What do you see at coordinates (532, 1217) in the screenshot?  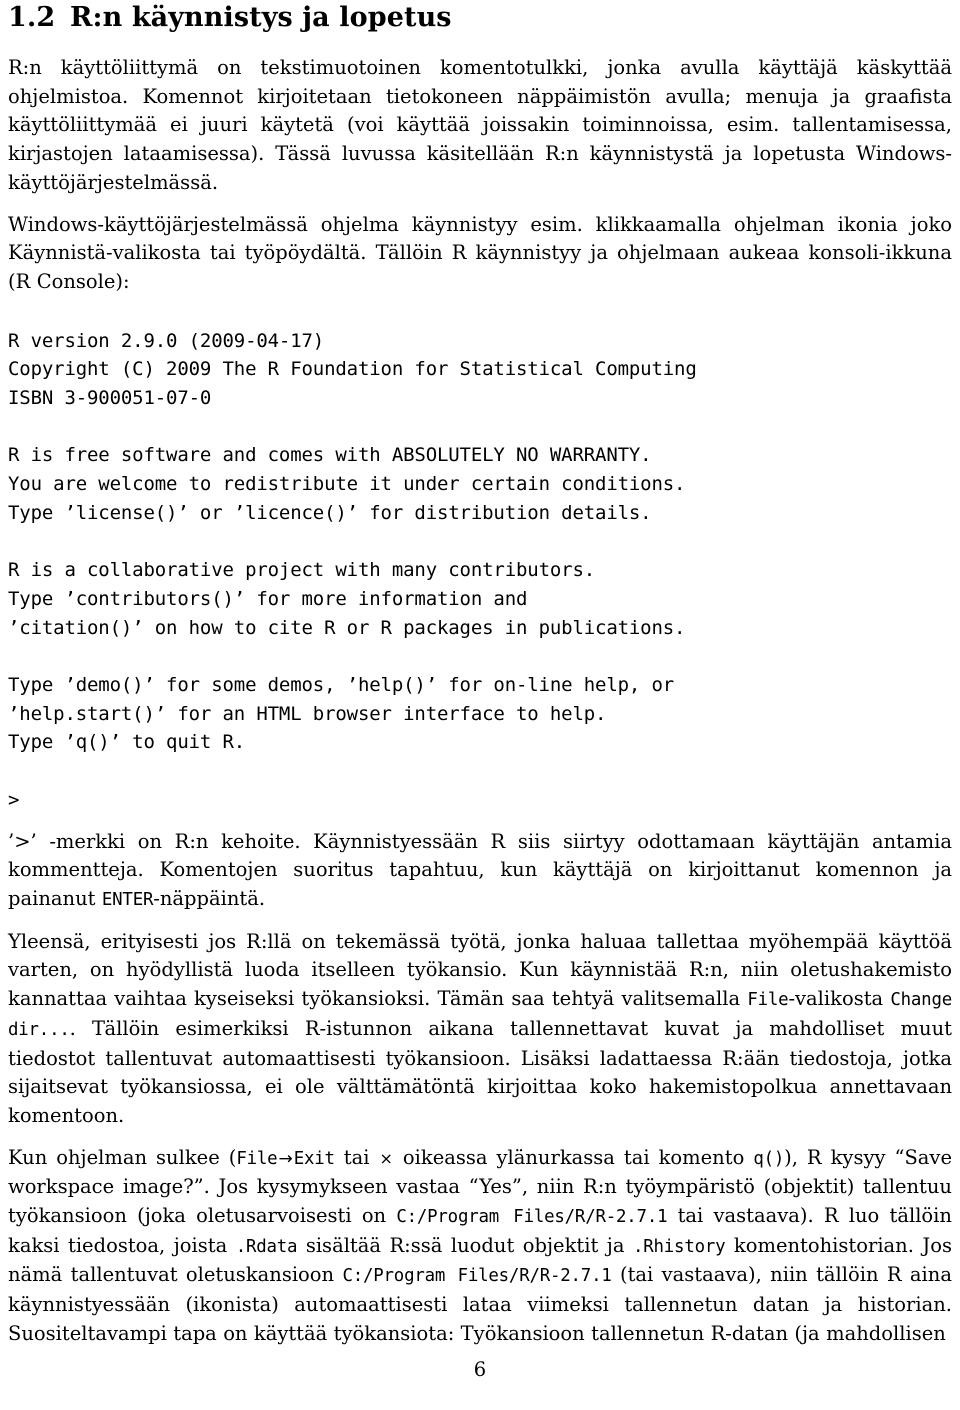 I see `default-path-code-1: C:/Program Files/R/R-2.7.1` at bounding box center [532, 1217].